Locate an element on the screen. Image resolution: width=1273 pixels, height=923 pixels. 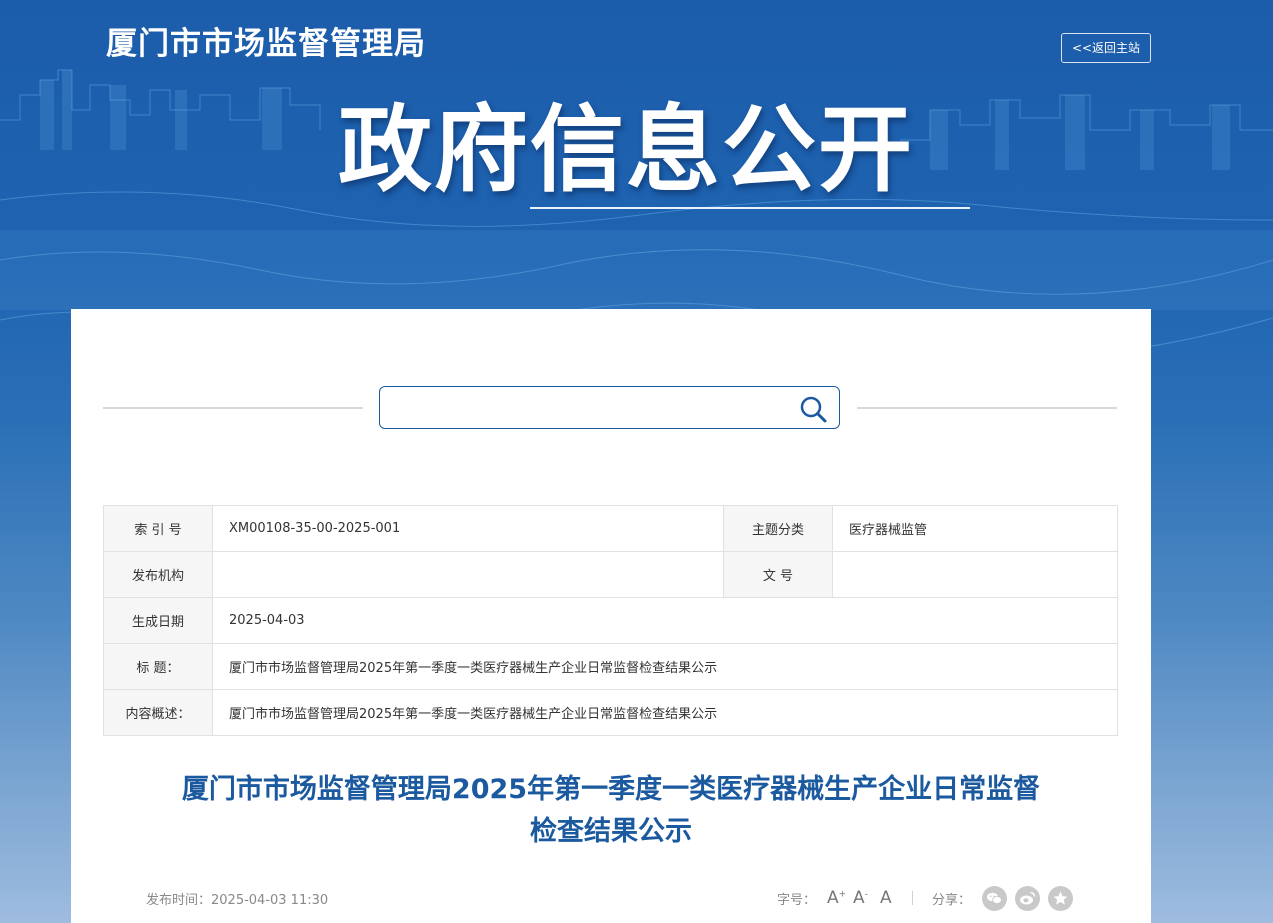
article-title: 厦门市市场监督管理局2025年第一季度一类医疗器械生产企业日常监督 检查结果公示 is located at coordinates (611, 811).